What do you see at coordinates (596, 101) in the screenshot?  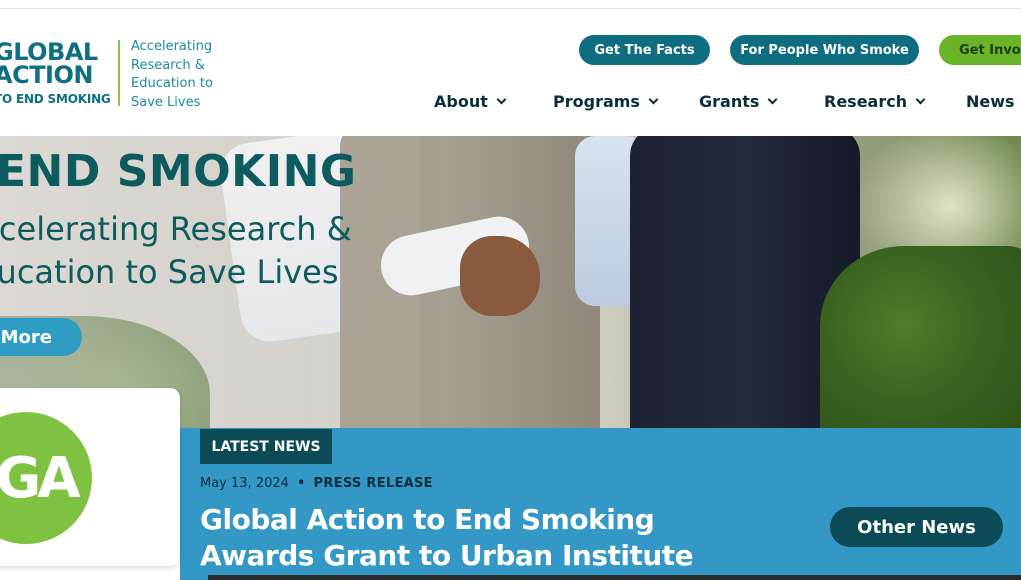 I see `nav-item-label: Programs` at bounding box center [596, 101].